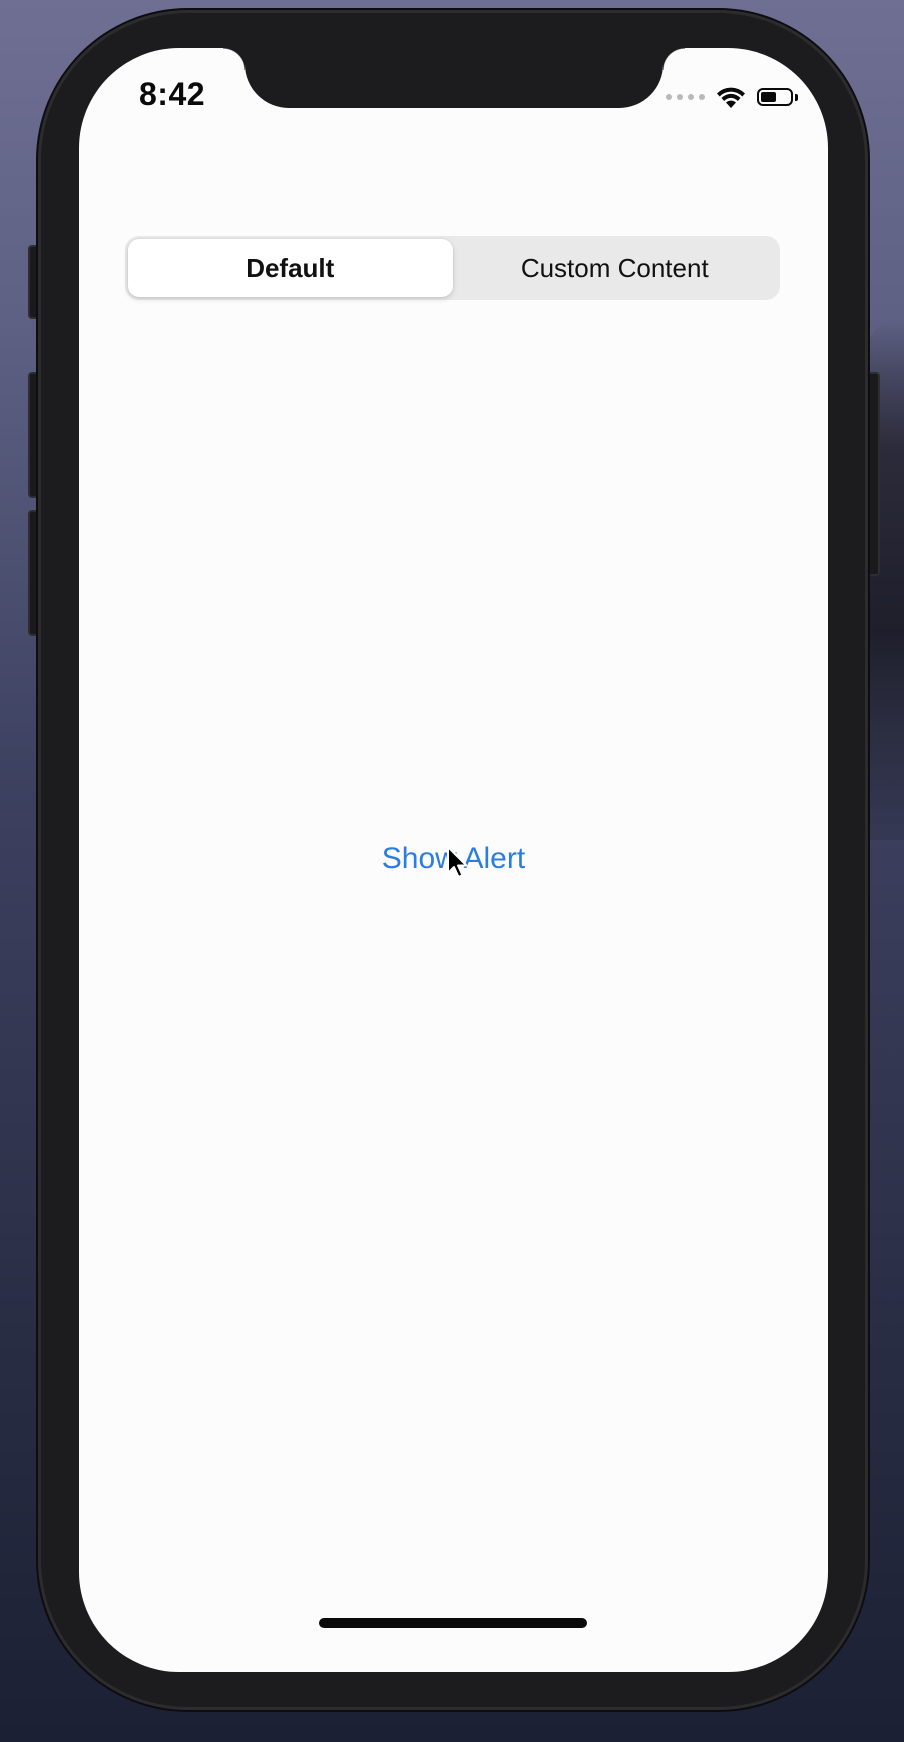  I want to click on status-time: 8:42, so click(172, 94).